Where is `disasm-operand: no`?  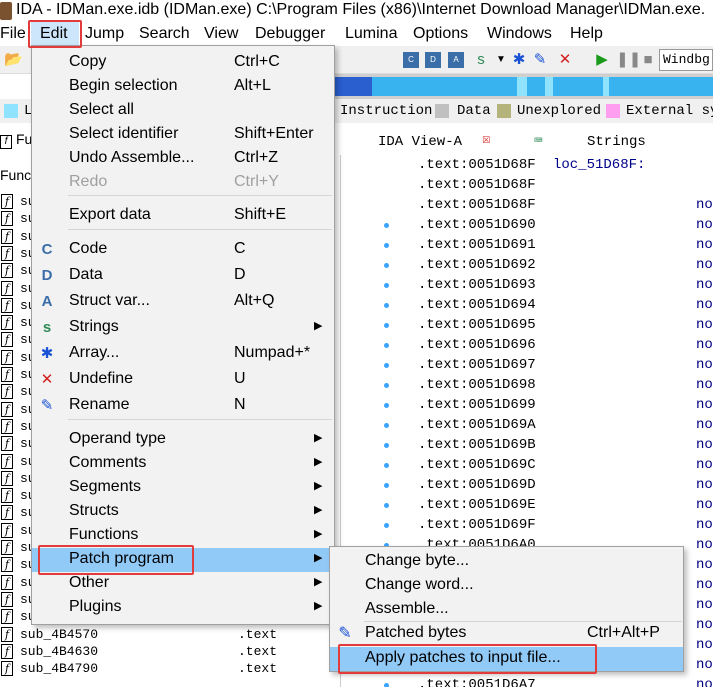
disasm-operand: no is located at coordinates (704, 445).